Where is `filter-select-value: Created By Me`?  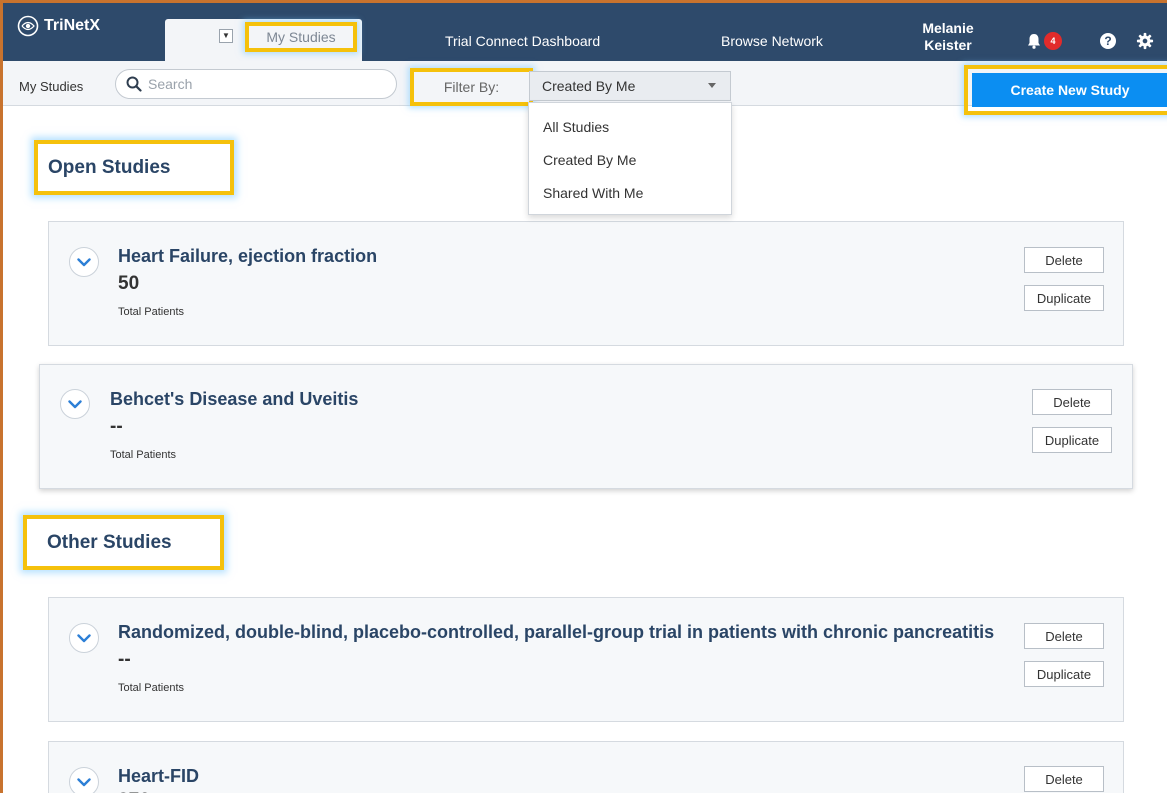
filter-select-value: Created By Me is located at coordinates (589, 86).